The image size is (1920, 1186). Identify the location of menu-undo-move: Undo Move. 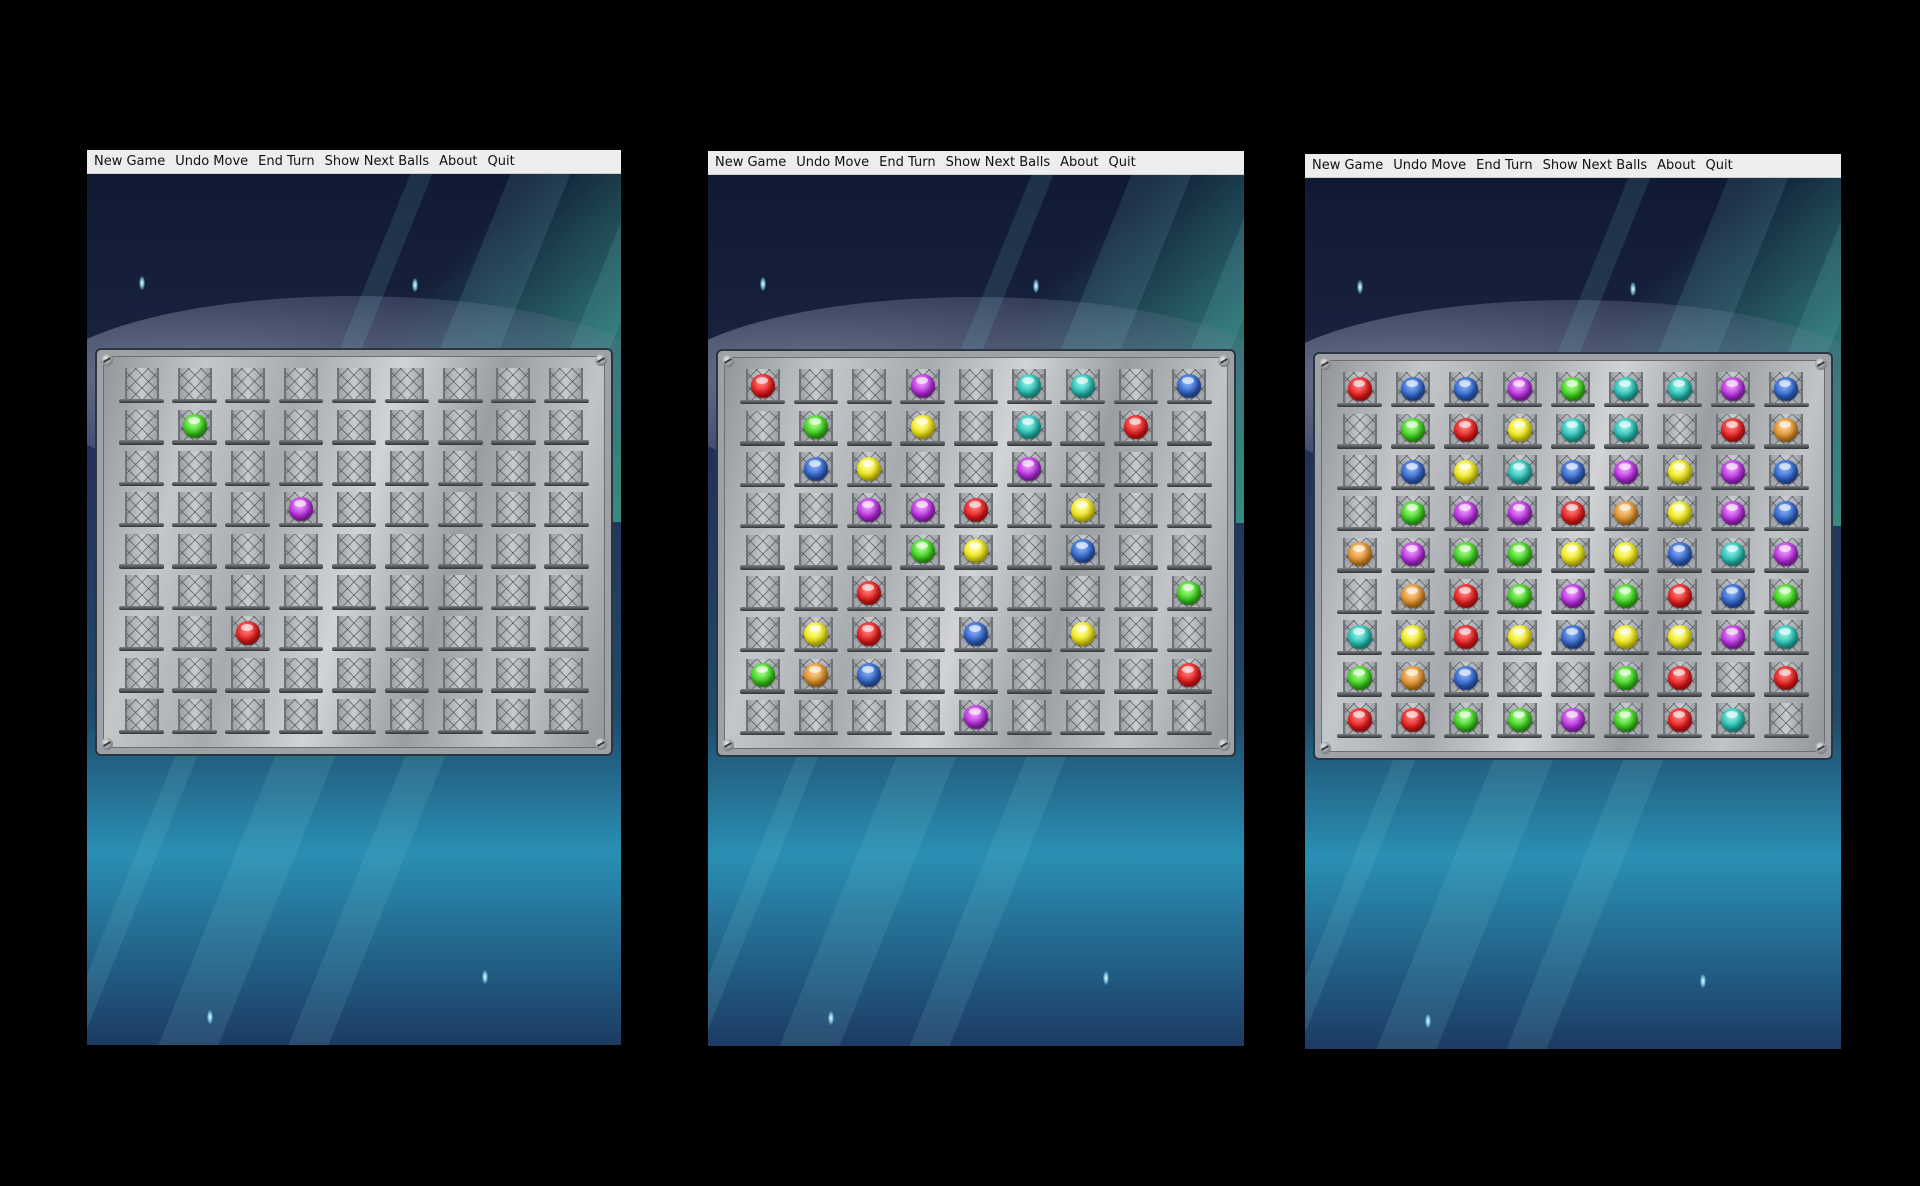
(213, 161).